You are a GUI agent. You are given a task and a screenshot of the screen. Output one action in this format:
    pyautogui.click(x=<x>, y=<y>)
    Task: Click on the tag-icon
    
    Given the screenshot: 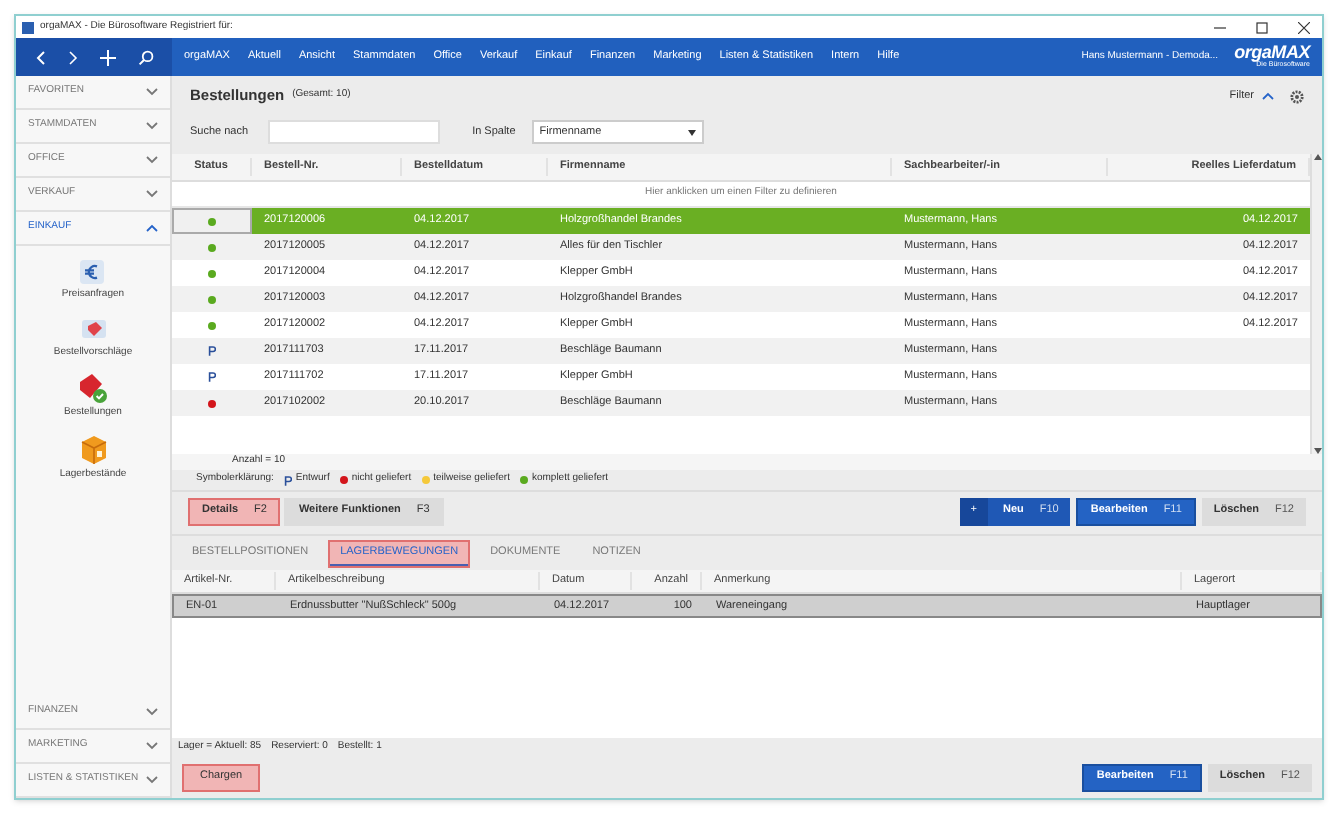 What is the action you would take?
    pyautogui.click(x=93, y=329)
    